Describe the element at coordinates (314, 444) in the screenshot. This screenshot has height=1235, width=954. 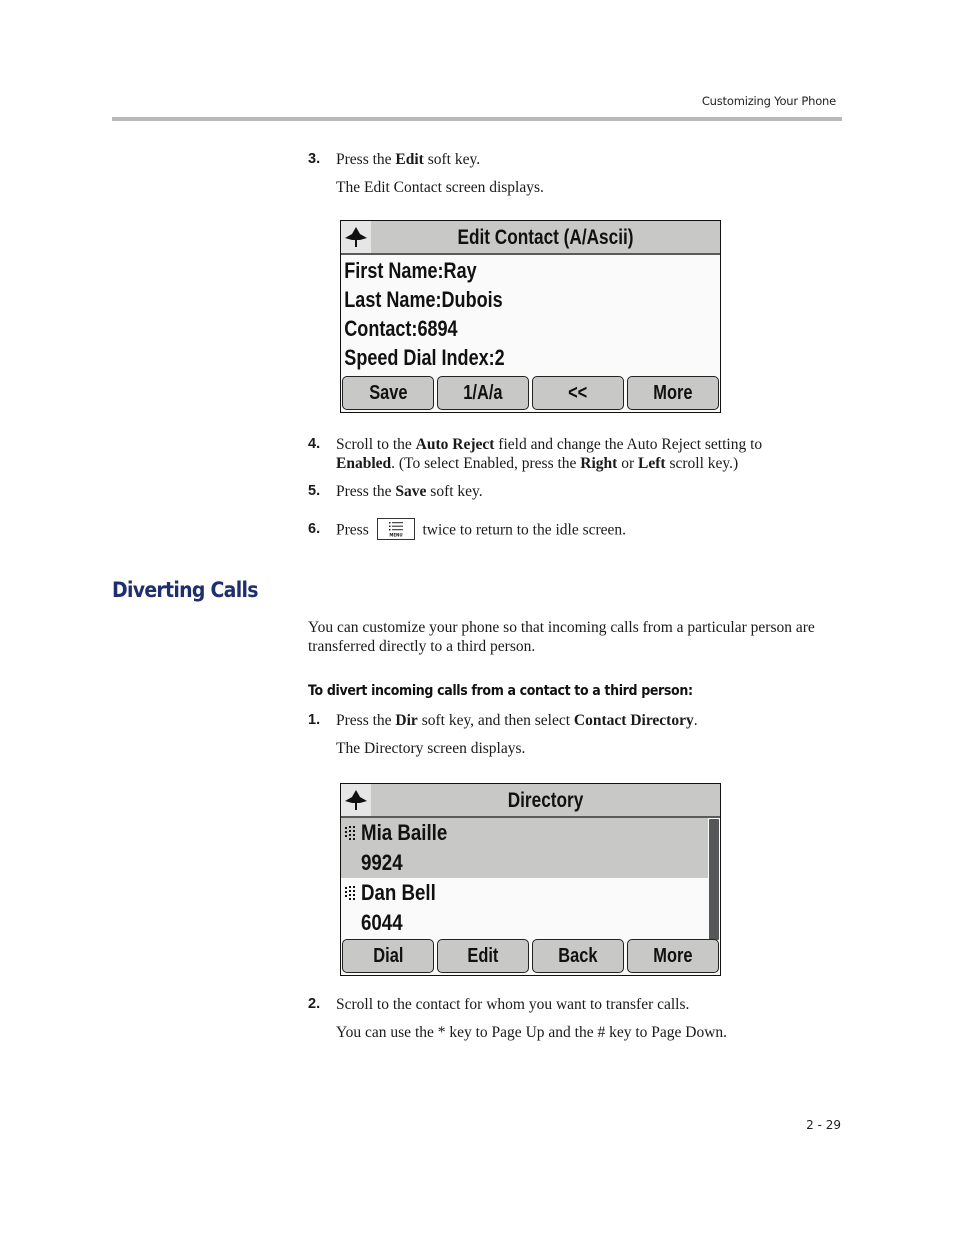
I see `step-number: 4.` at that location.